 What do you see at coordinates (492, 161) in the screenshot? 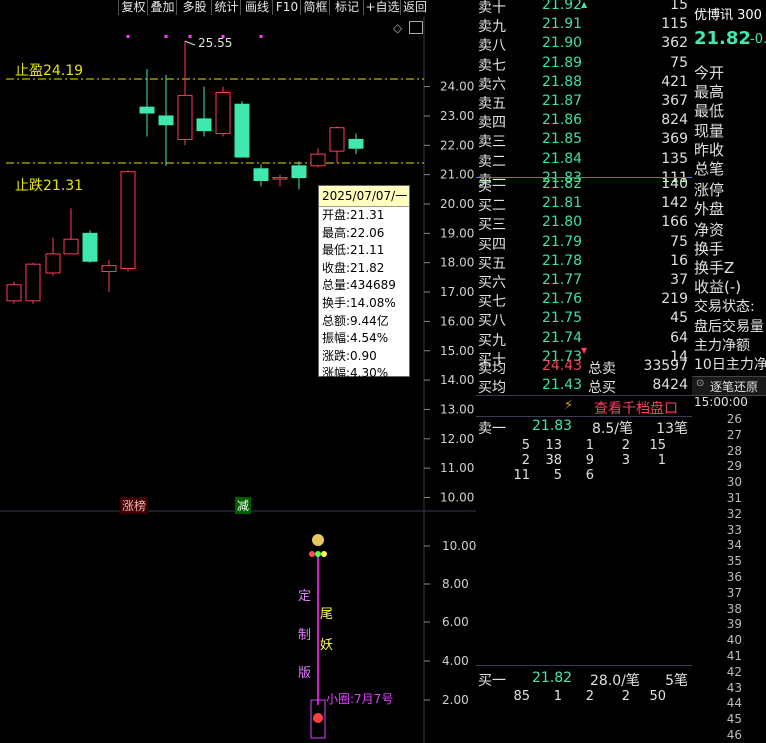
I see `level-label: 卖二` at bounding box center [492, 161].